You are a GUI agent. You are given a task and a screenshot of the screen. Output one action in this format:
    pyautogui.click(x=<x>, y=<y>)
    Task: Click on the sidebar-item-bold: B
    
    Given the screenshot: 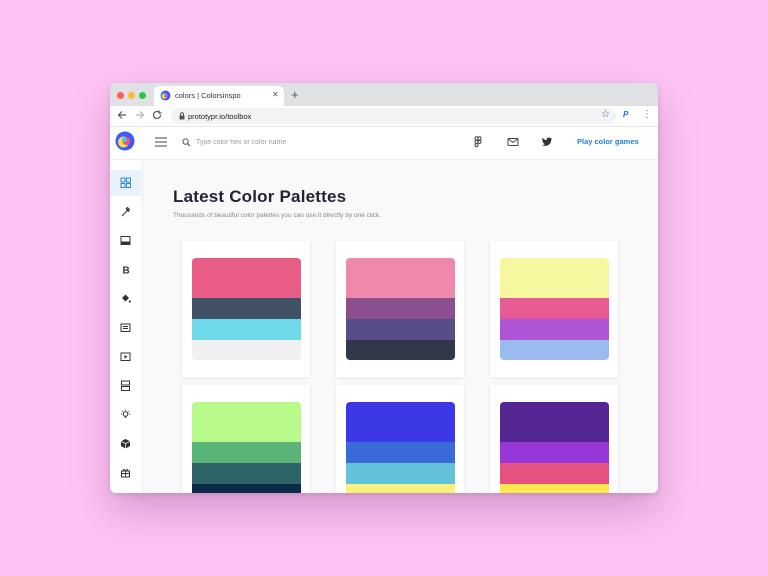 What is the action you would take?
    pyautogui.click(x=125, y=270)
    